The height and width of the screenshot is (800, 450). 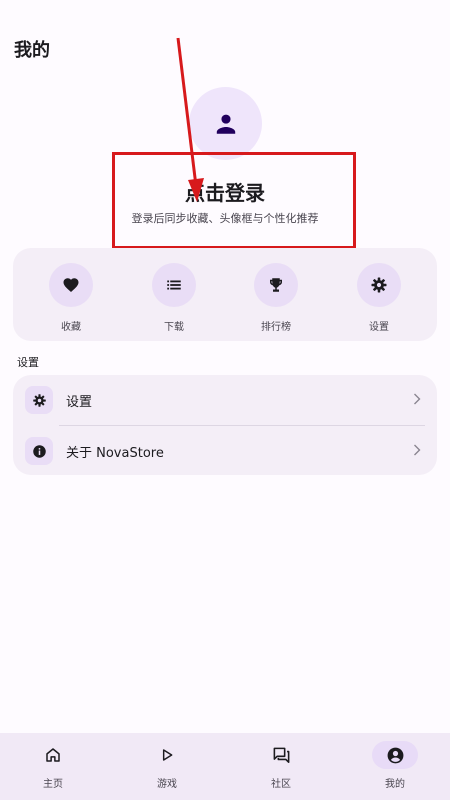 I want to click on nav-item-games: 游戏, so click(x=167, y=765).